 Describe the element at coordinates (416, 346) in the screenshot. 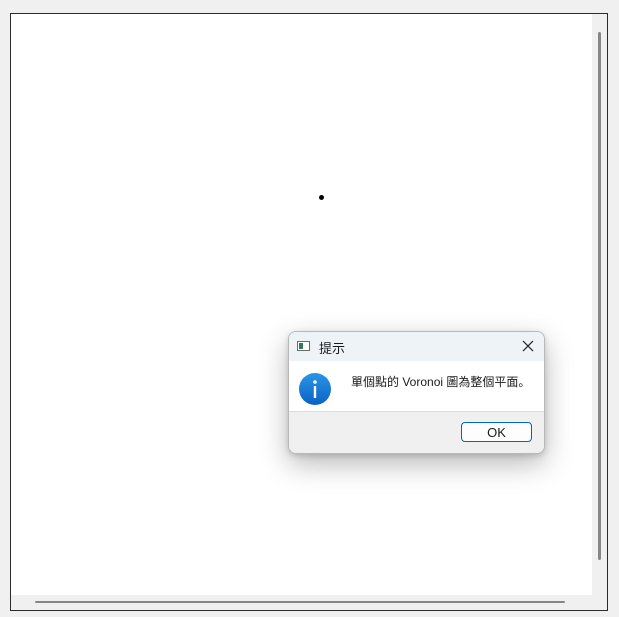

I see `dialog-titlebar: 提示` at that location.